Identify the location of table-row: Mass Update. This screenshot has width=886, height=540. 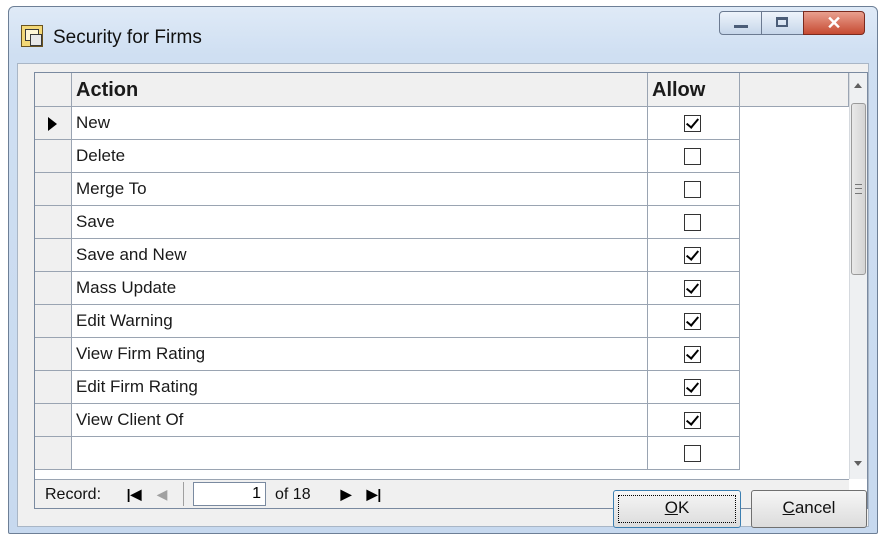
(387, 288).